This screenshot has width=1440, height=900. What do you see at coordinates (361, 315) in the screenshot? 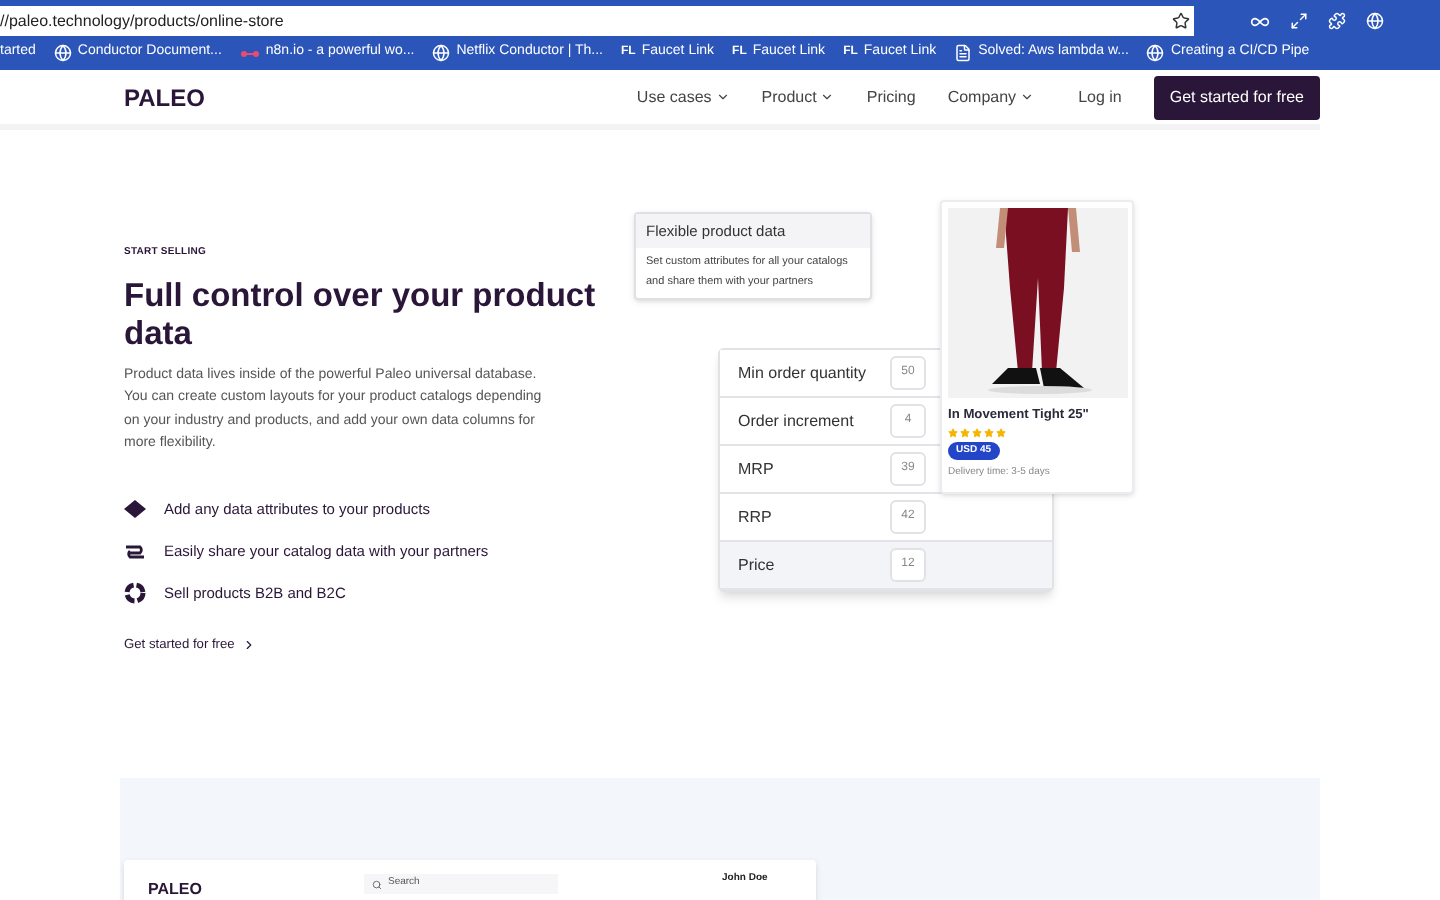
I see `hero-heading: Full control over your product data` at bounding box center [361, 315].